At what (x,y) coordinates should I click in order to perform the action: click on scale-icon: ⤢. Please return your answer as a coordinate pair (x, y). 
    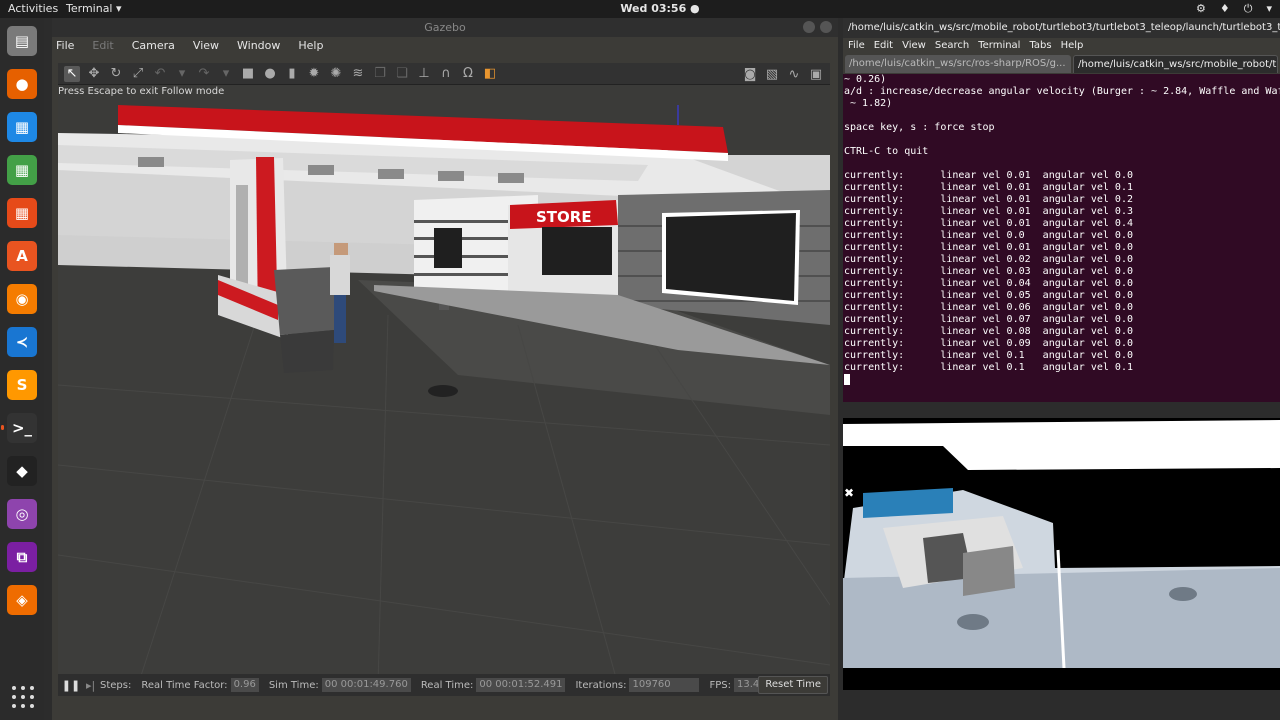
    Looking at the image, I should click on (138, 74).